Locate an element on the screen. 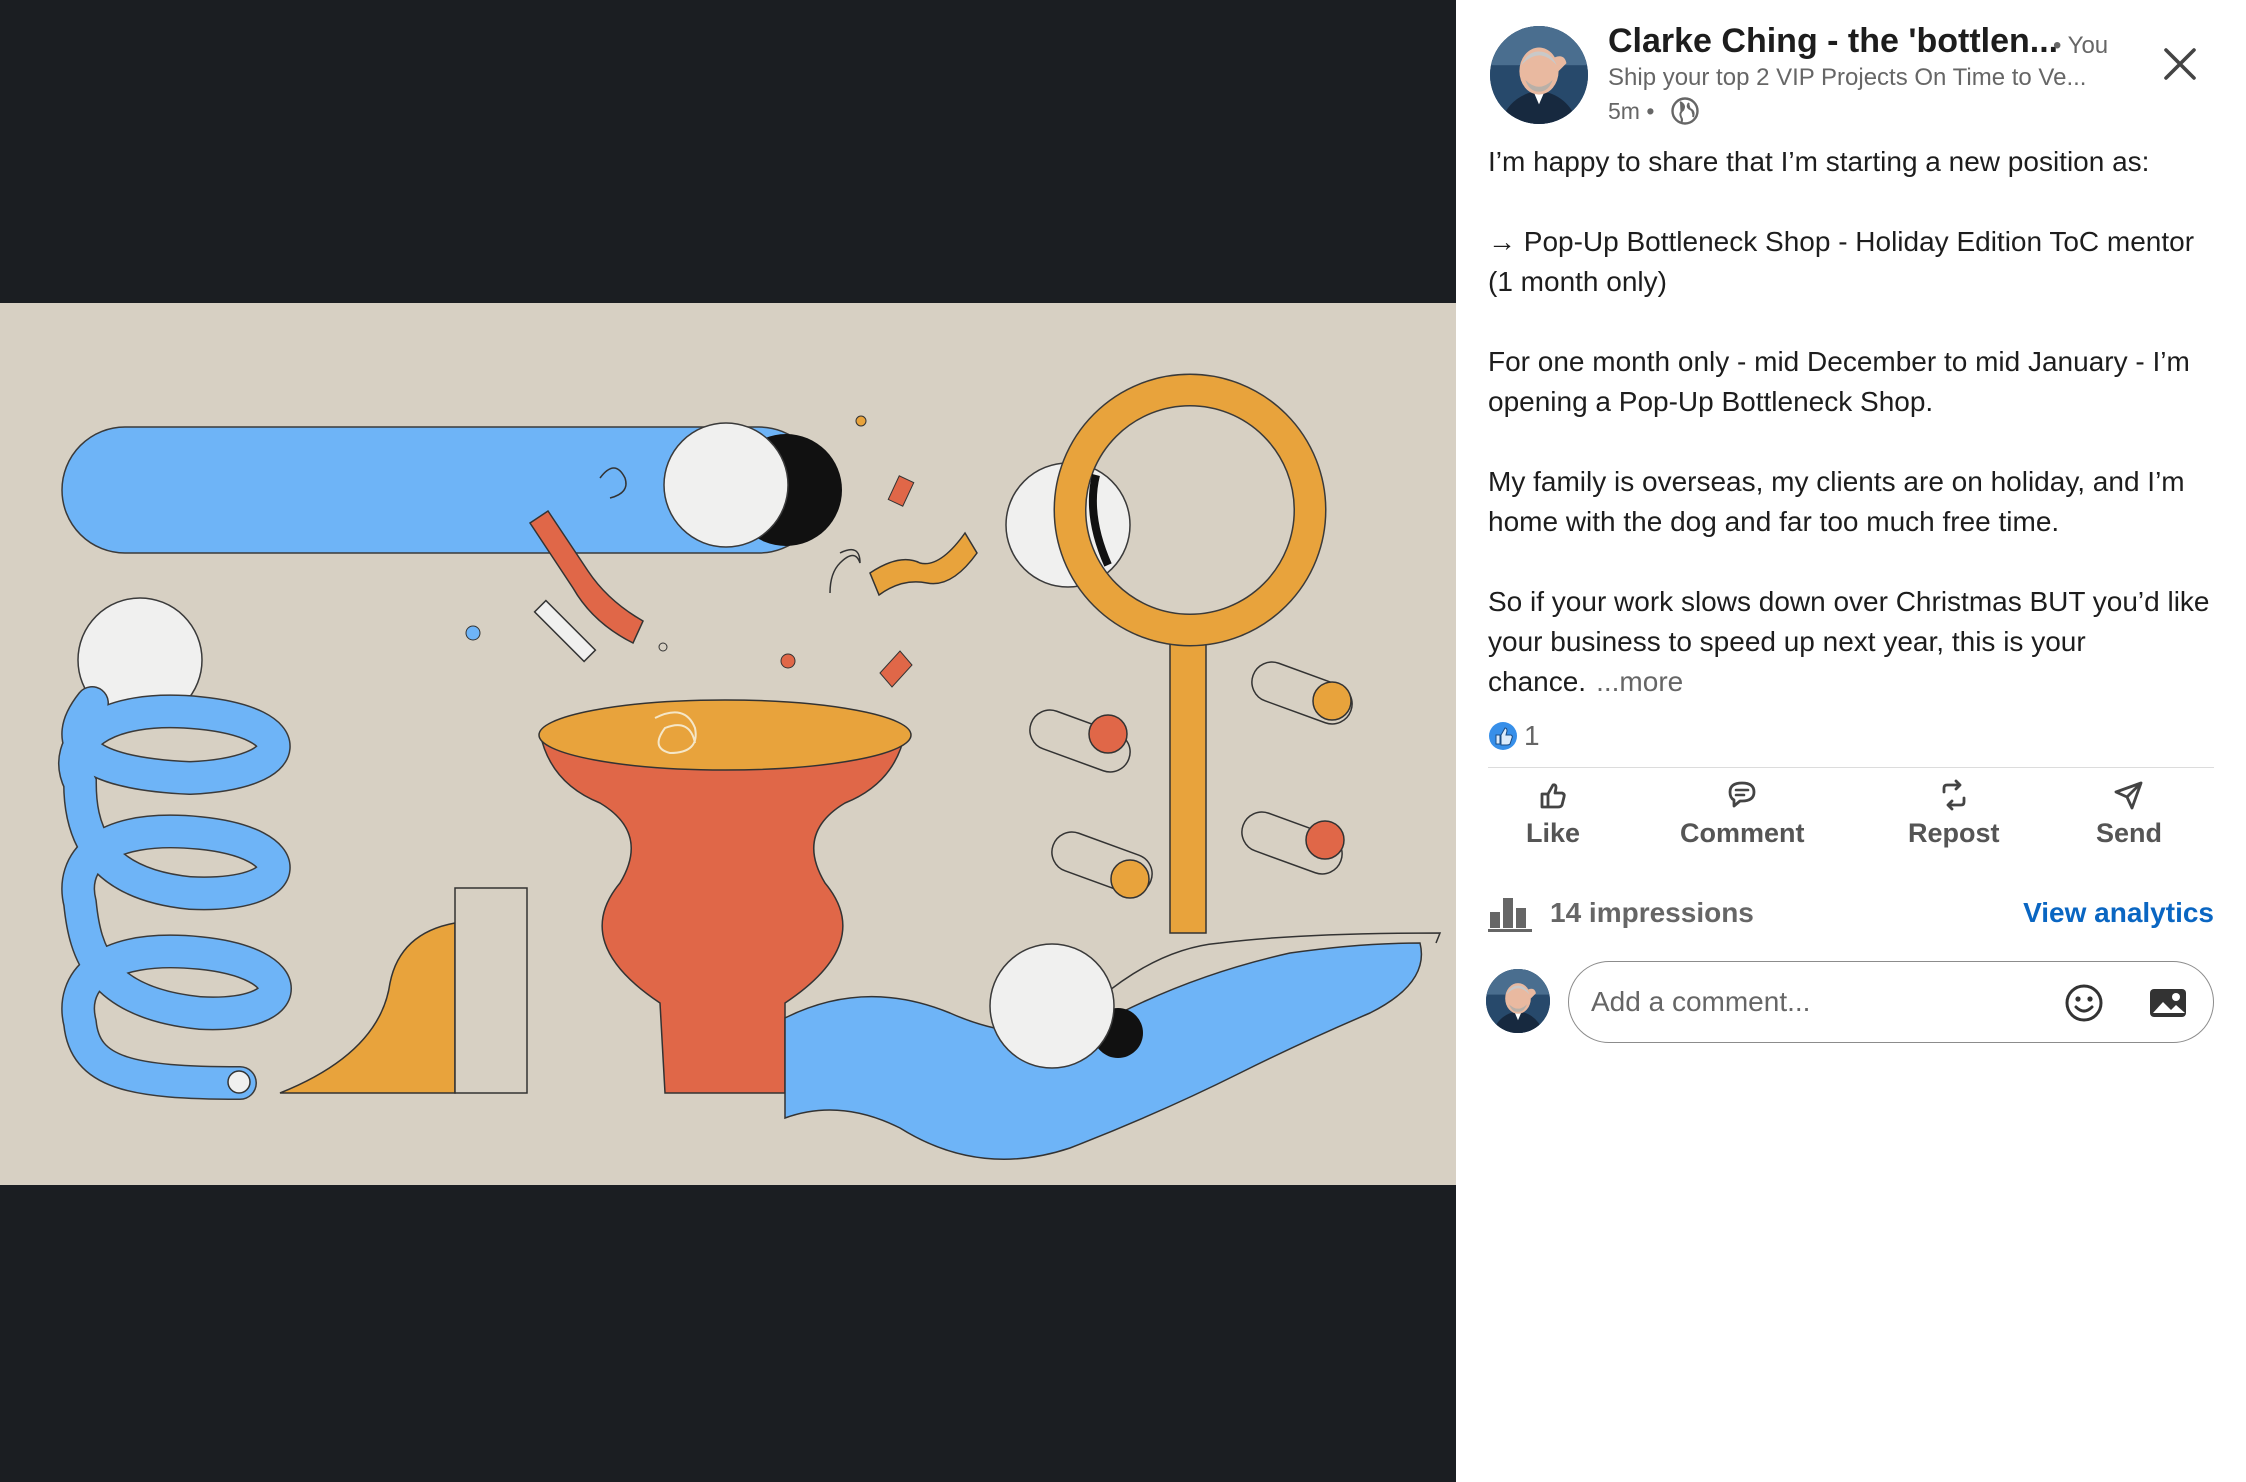 The image size is (2246, 1482). like-label: Like is located at coordinates (1553, 833).